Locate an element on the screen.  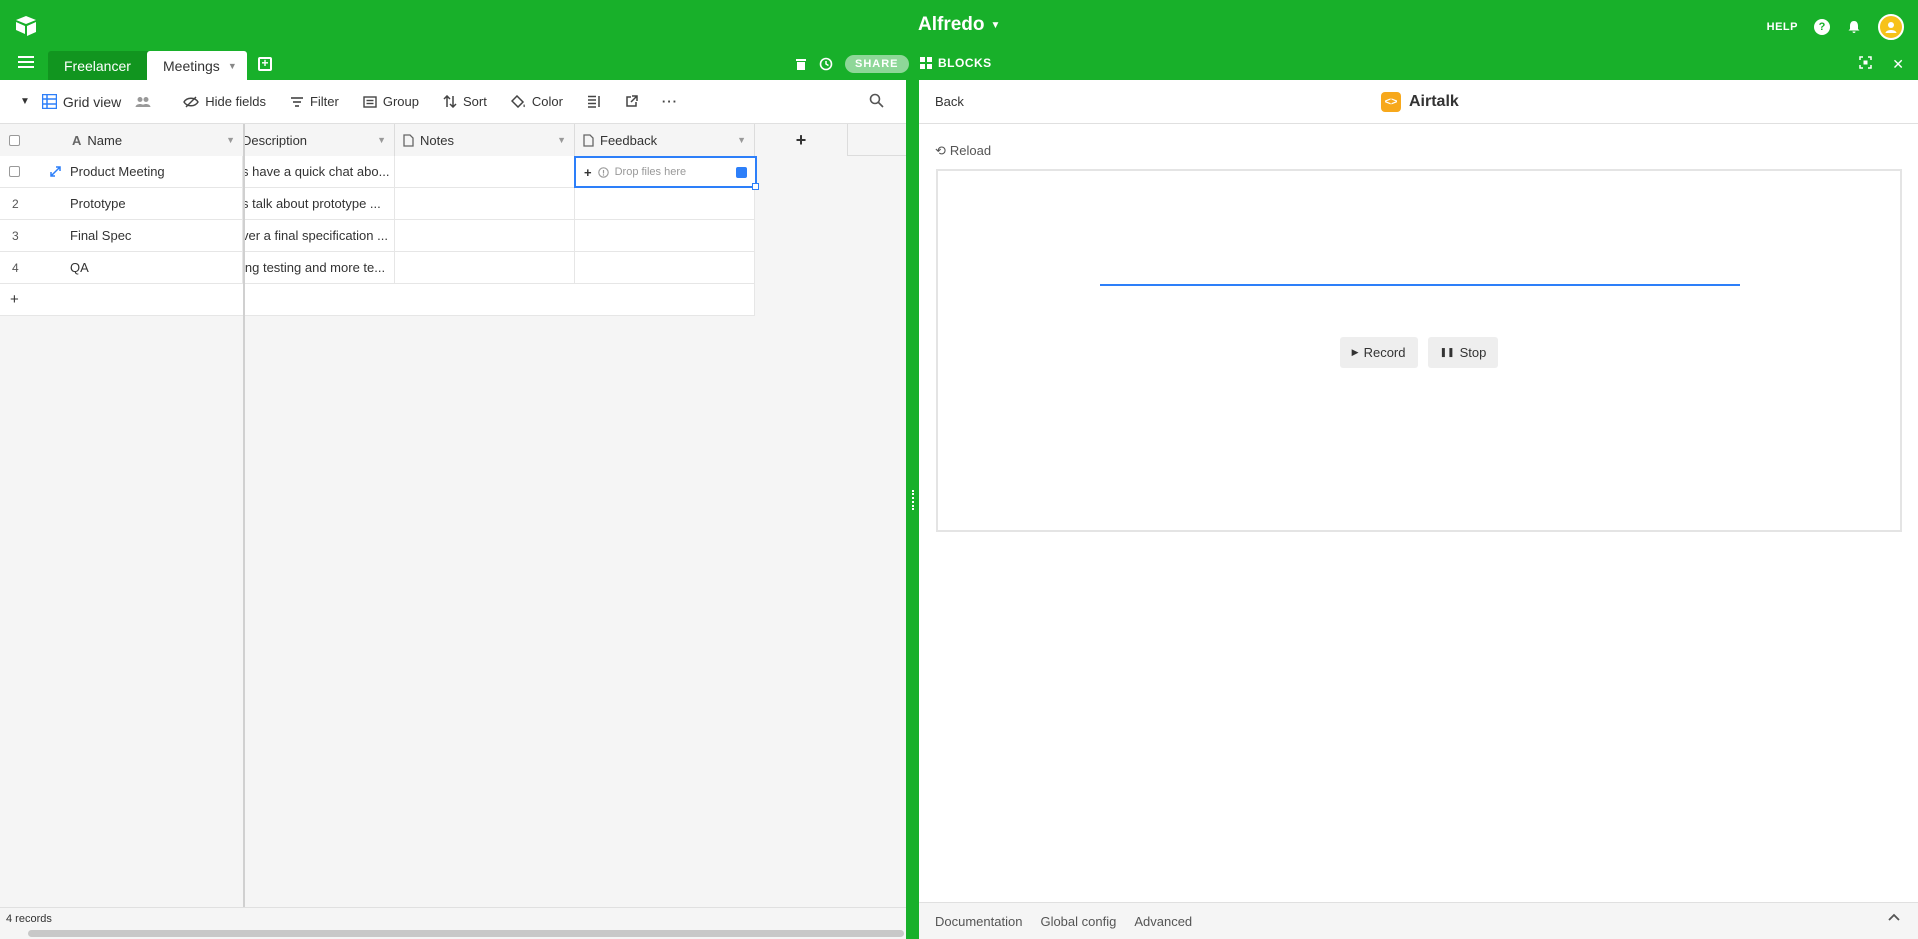
group-button: Group is located at coordinates (391, 101).